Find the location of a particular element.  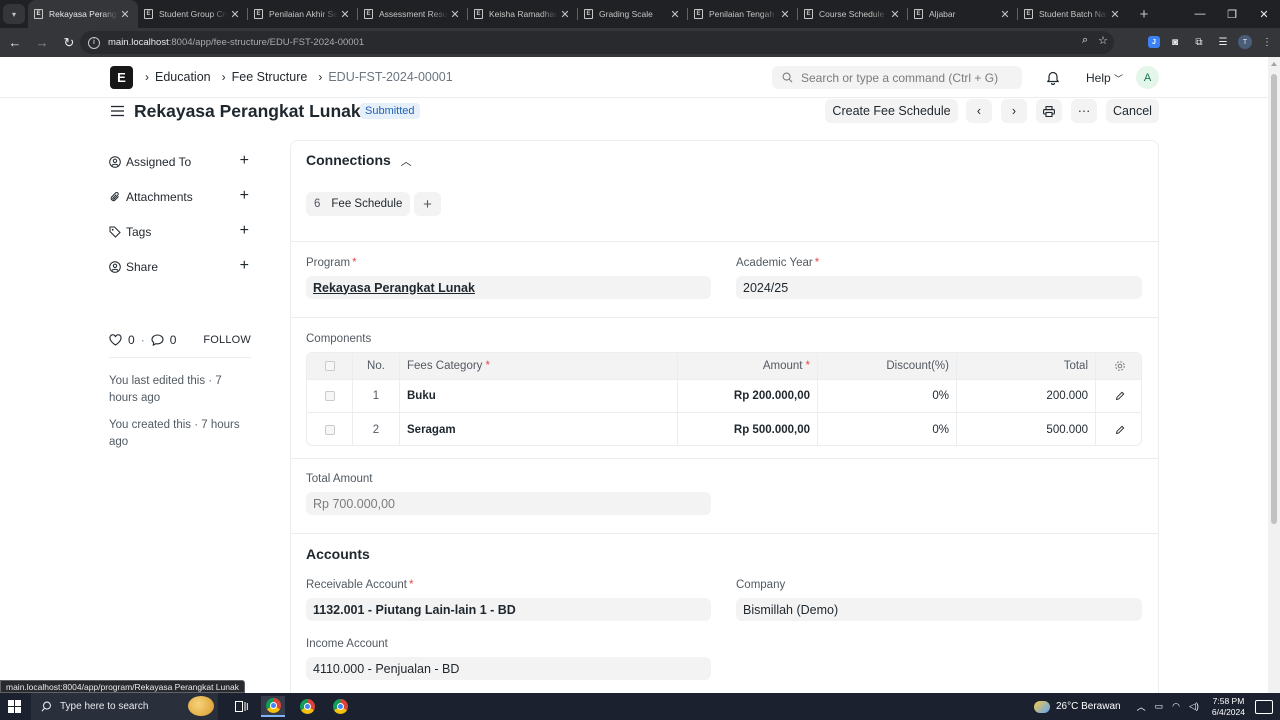

notification-center-icon is located at coordinates (1264, 706).